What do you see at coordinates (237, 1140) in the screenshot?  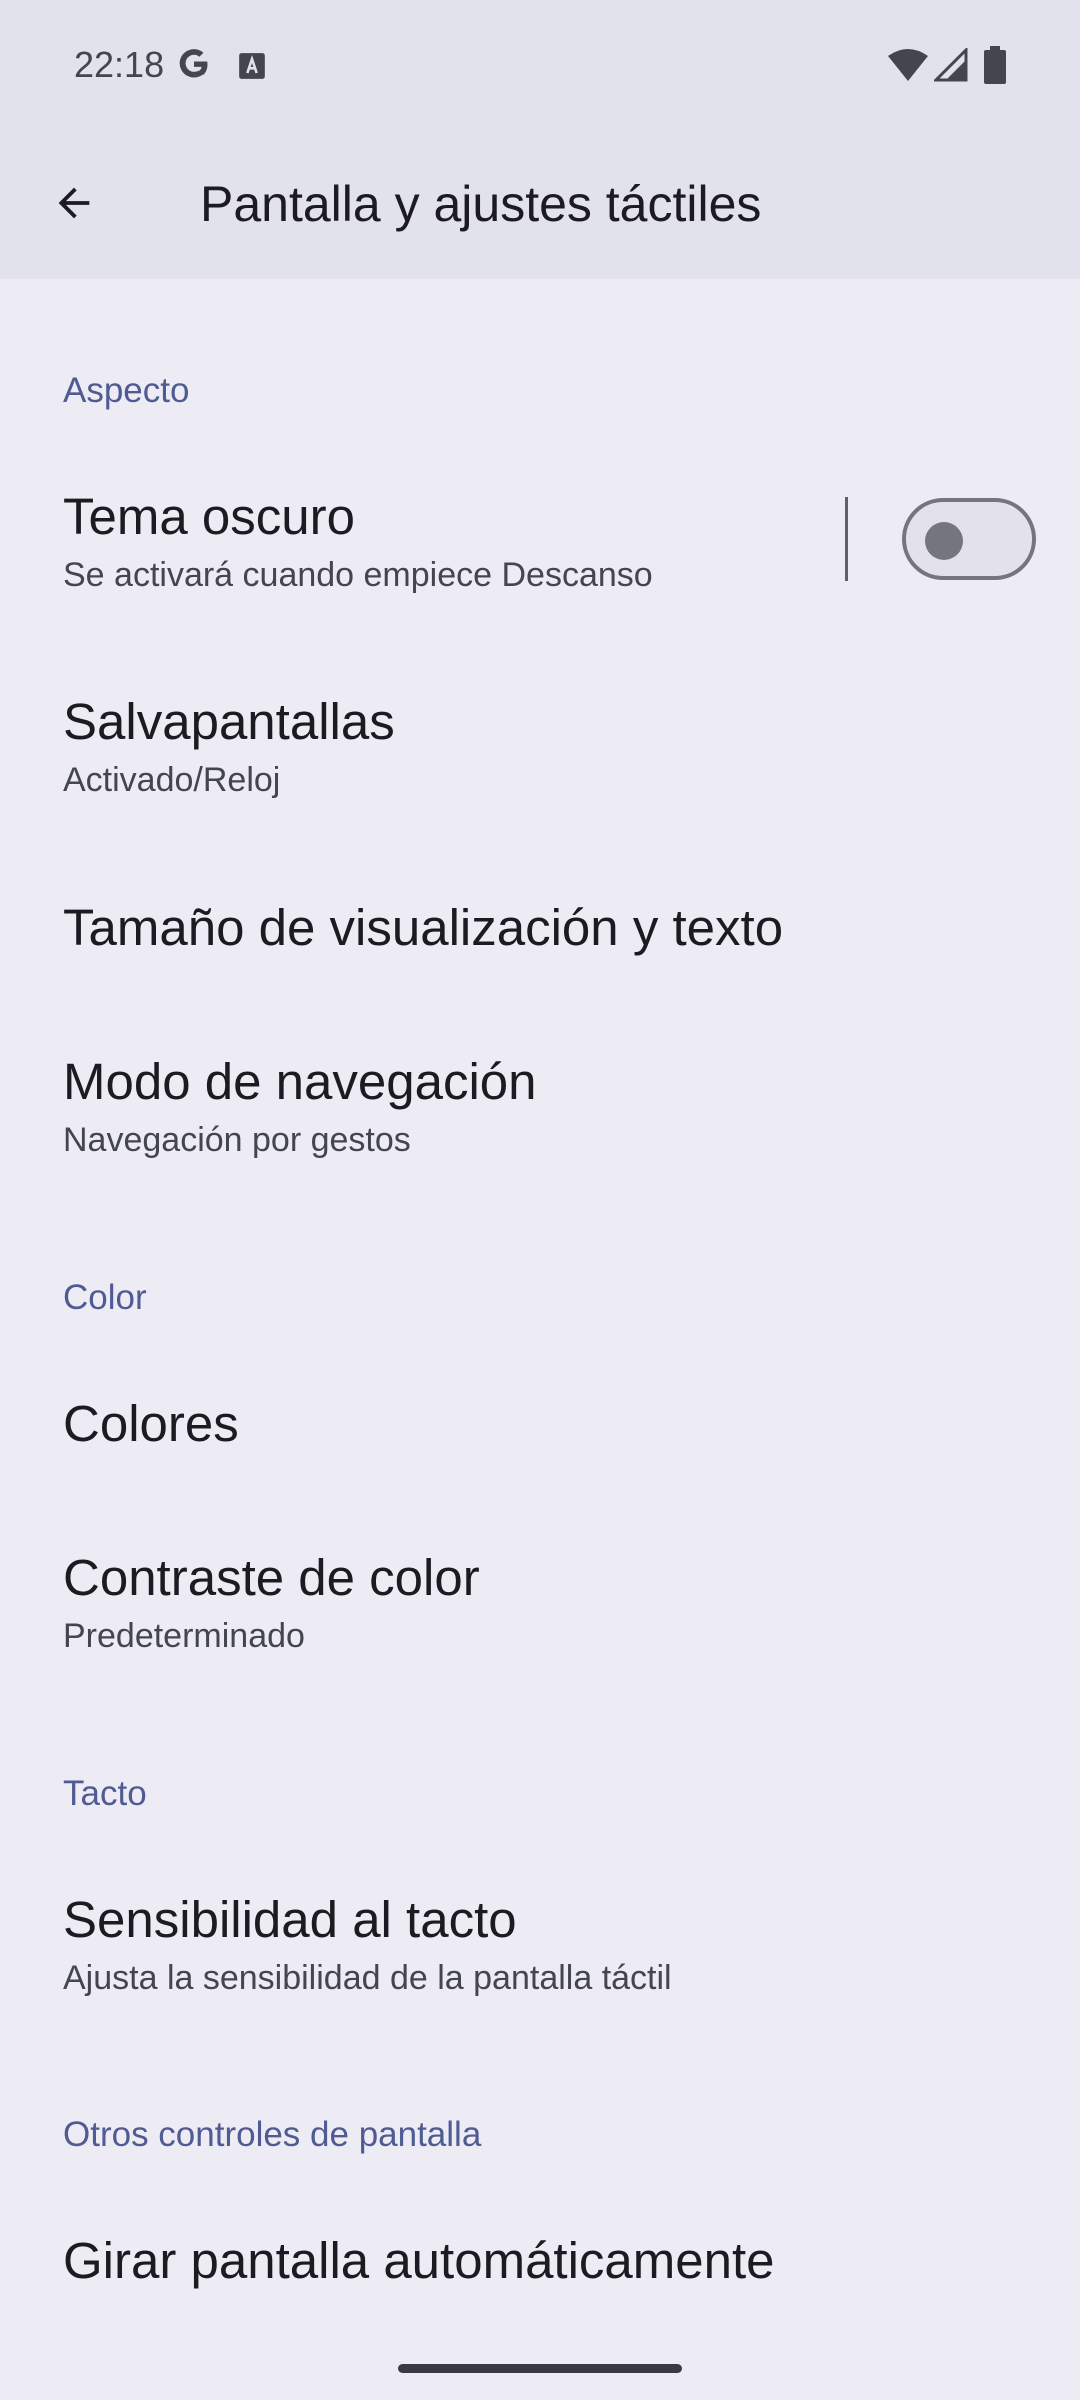 I see `navigation-mode-summary: Navegación por gestos` at bounding box center [237, 1140].